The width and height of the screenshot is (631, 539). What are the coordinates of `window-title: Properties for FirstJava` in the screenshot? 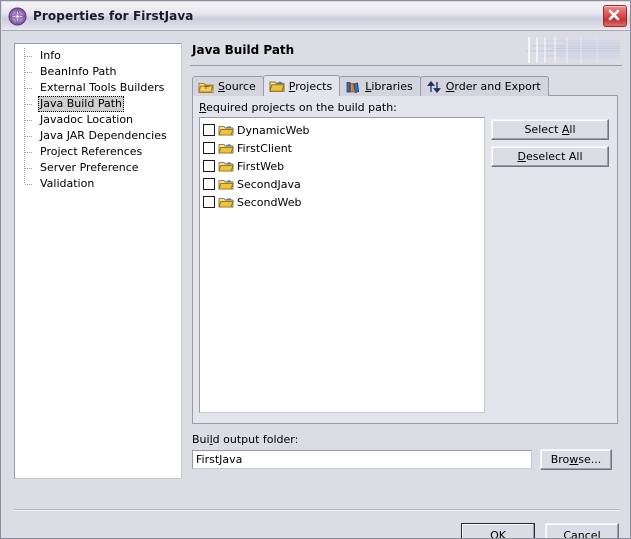 It's located at (113, 16).